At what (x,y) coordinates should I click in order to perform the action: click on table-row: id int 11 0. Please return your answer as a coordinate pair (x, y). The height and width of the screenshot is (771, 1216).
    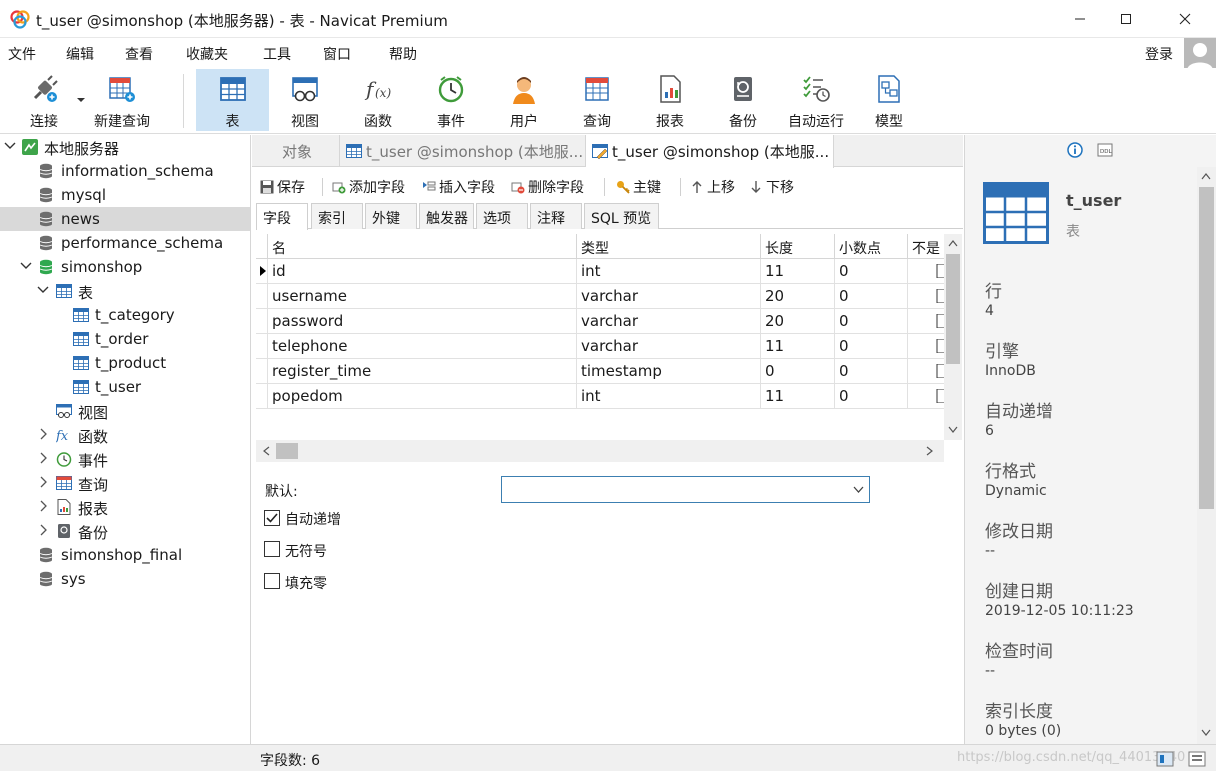
    Looking at the image, I should click on (600, 271).